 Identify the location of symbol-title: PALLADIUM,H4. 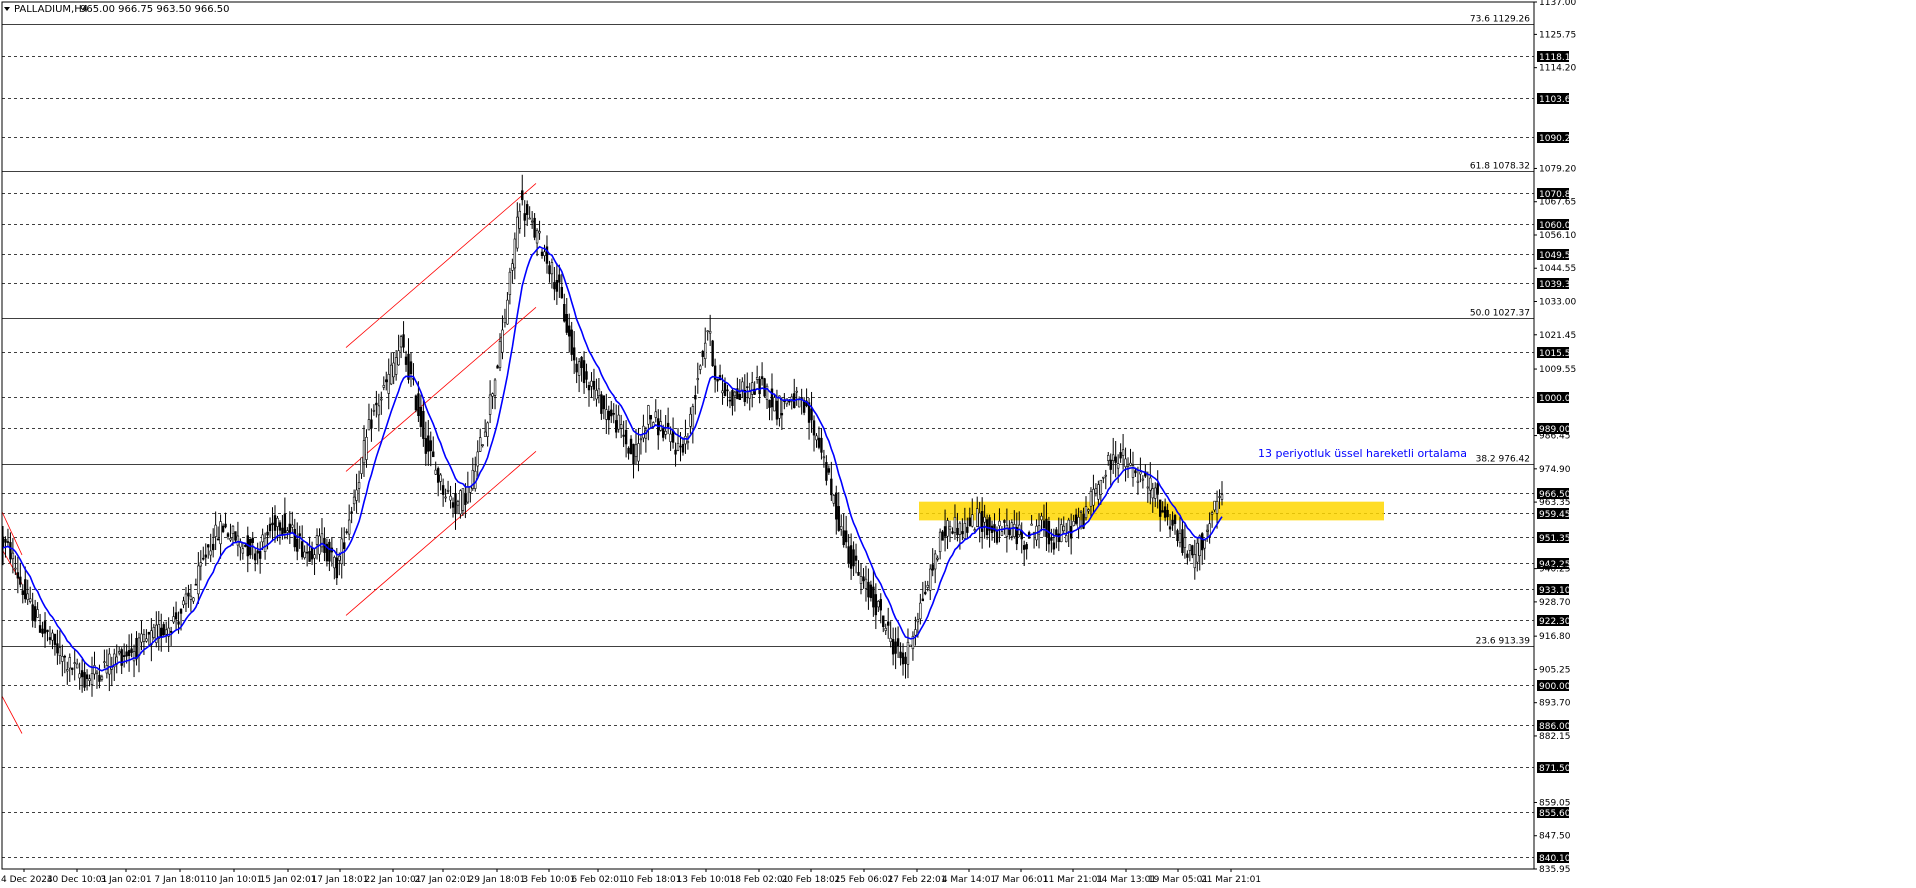
(51, 9).